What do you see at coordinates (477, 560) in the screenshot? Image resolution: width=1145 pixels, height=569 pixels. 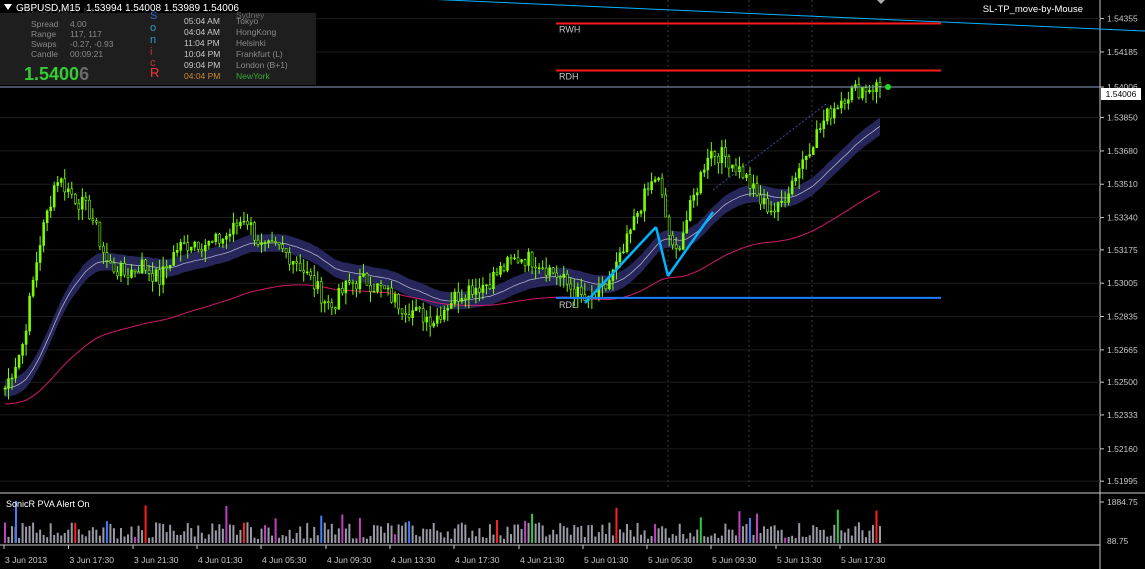 I see `time-tick-label: 4 Jun 17:30` at bounding box center [477, 560].